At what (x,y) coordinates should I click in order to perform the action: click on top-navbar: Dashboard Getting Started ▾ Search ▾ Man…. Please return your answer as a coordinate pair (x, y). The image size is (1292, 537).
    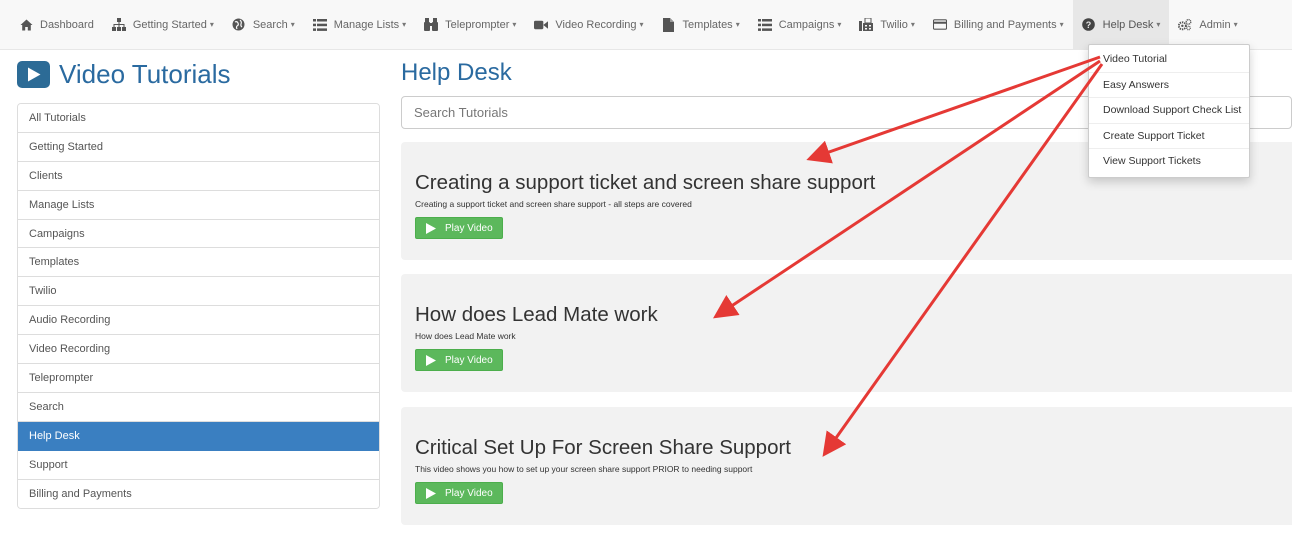
    Looking at the image, I should click on (646, 25).